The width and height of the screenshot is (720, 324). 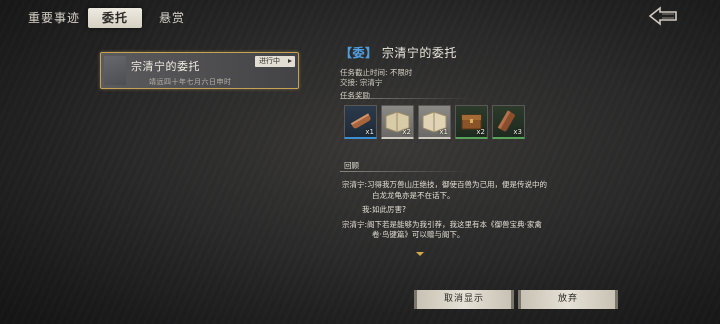 What do you see at coordinates (355, 95) in the screenshot?
I see `rewards-label: 任务奖励` at bounding box center [355, 95].